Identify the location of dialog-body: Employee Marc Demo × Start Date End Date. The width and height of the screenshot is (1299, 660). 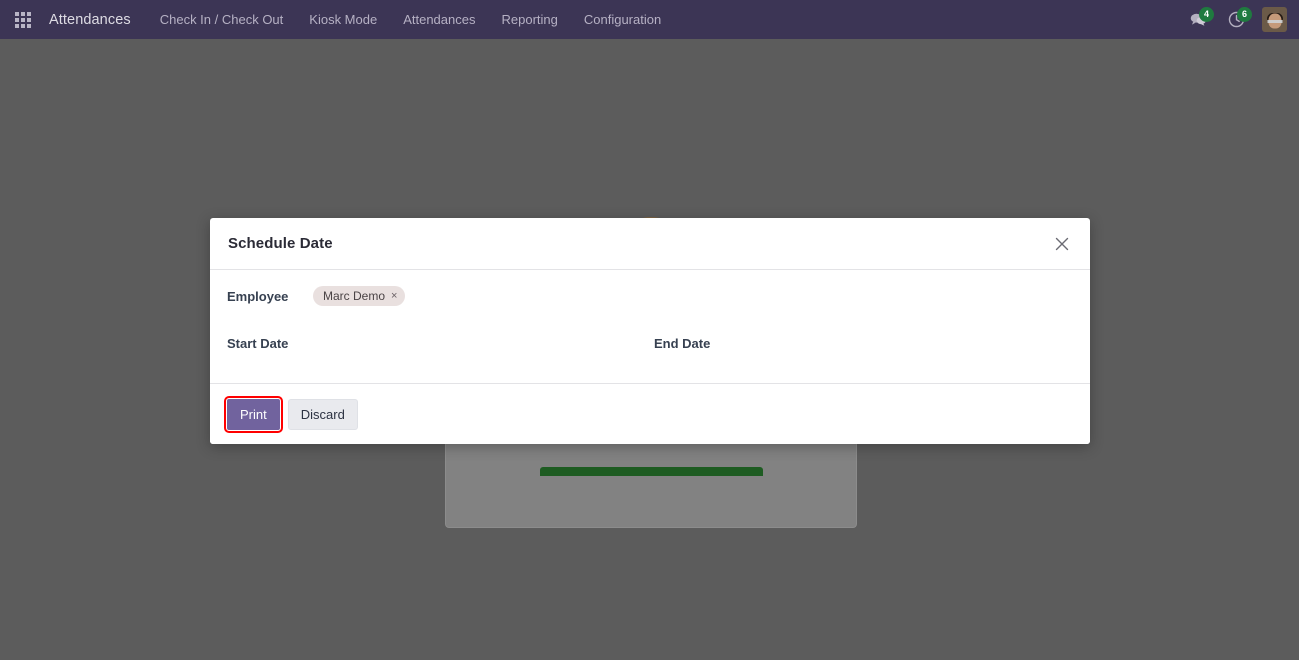
(650, 327).